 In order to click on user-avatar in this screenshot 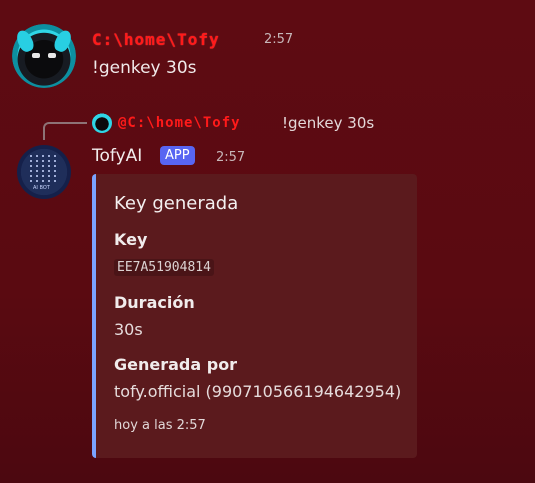, I will do `click(44, 56)`.